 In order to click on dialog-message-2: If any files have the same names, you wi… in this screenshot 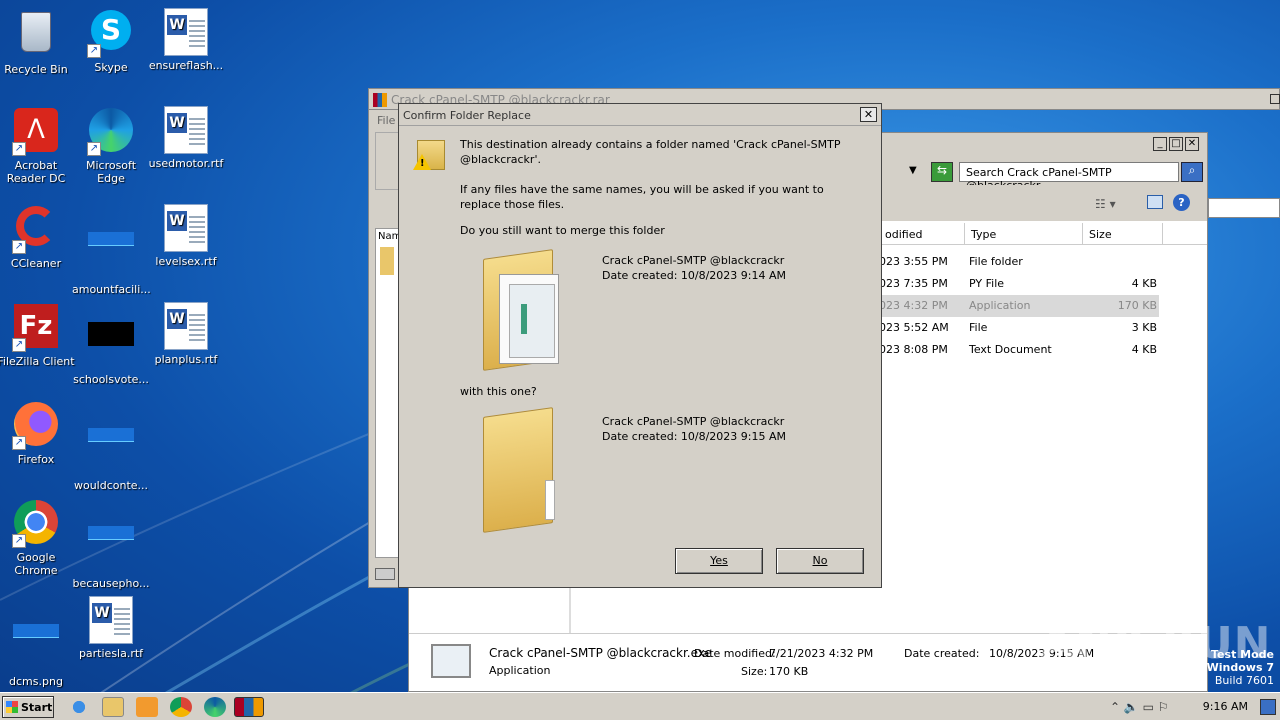, I will do `click(642, 197)`.